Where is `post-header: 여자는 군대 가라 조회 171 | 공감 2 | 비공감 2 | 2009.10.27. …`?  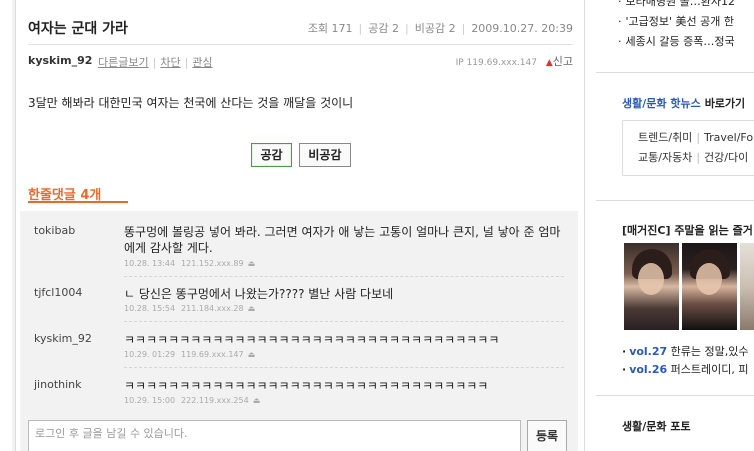
post-header: 여자는 군대 가라 조회 171 | 공감 2 | 비공감 2 | 2009.10.27. … is located at coordinates (300, 29).